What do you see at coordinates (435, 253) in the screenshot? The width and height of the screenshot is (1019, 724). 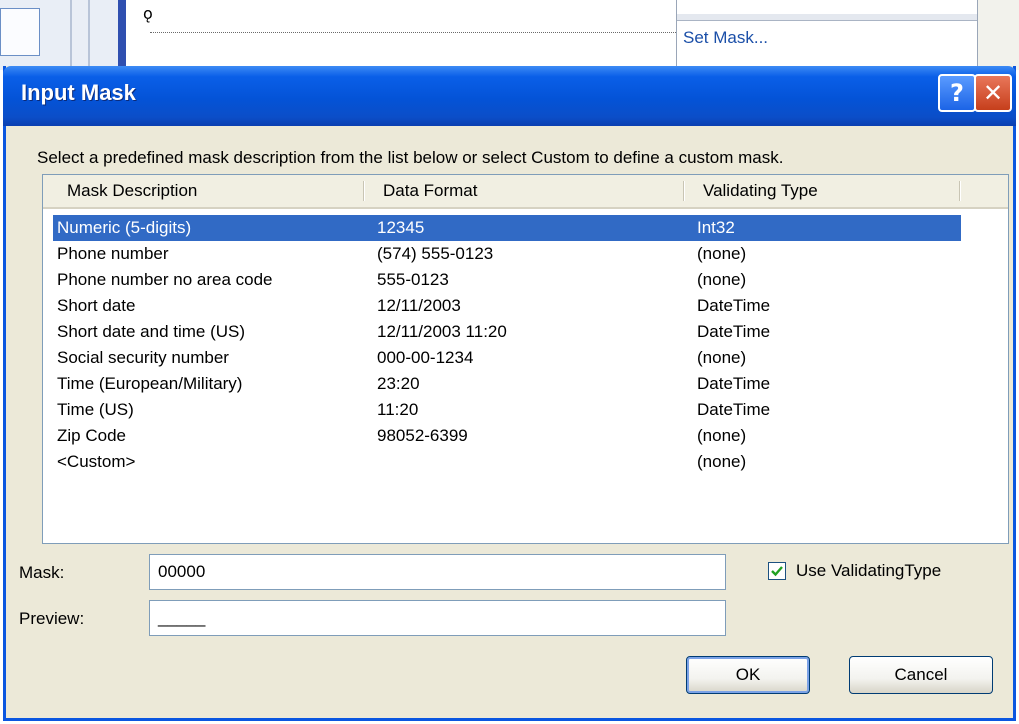 I see `list-cell-format: (574) 555-0123` at bounding box center [435, 253].